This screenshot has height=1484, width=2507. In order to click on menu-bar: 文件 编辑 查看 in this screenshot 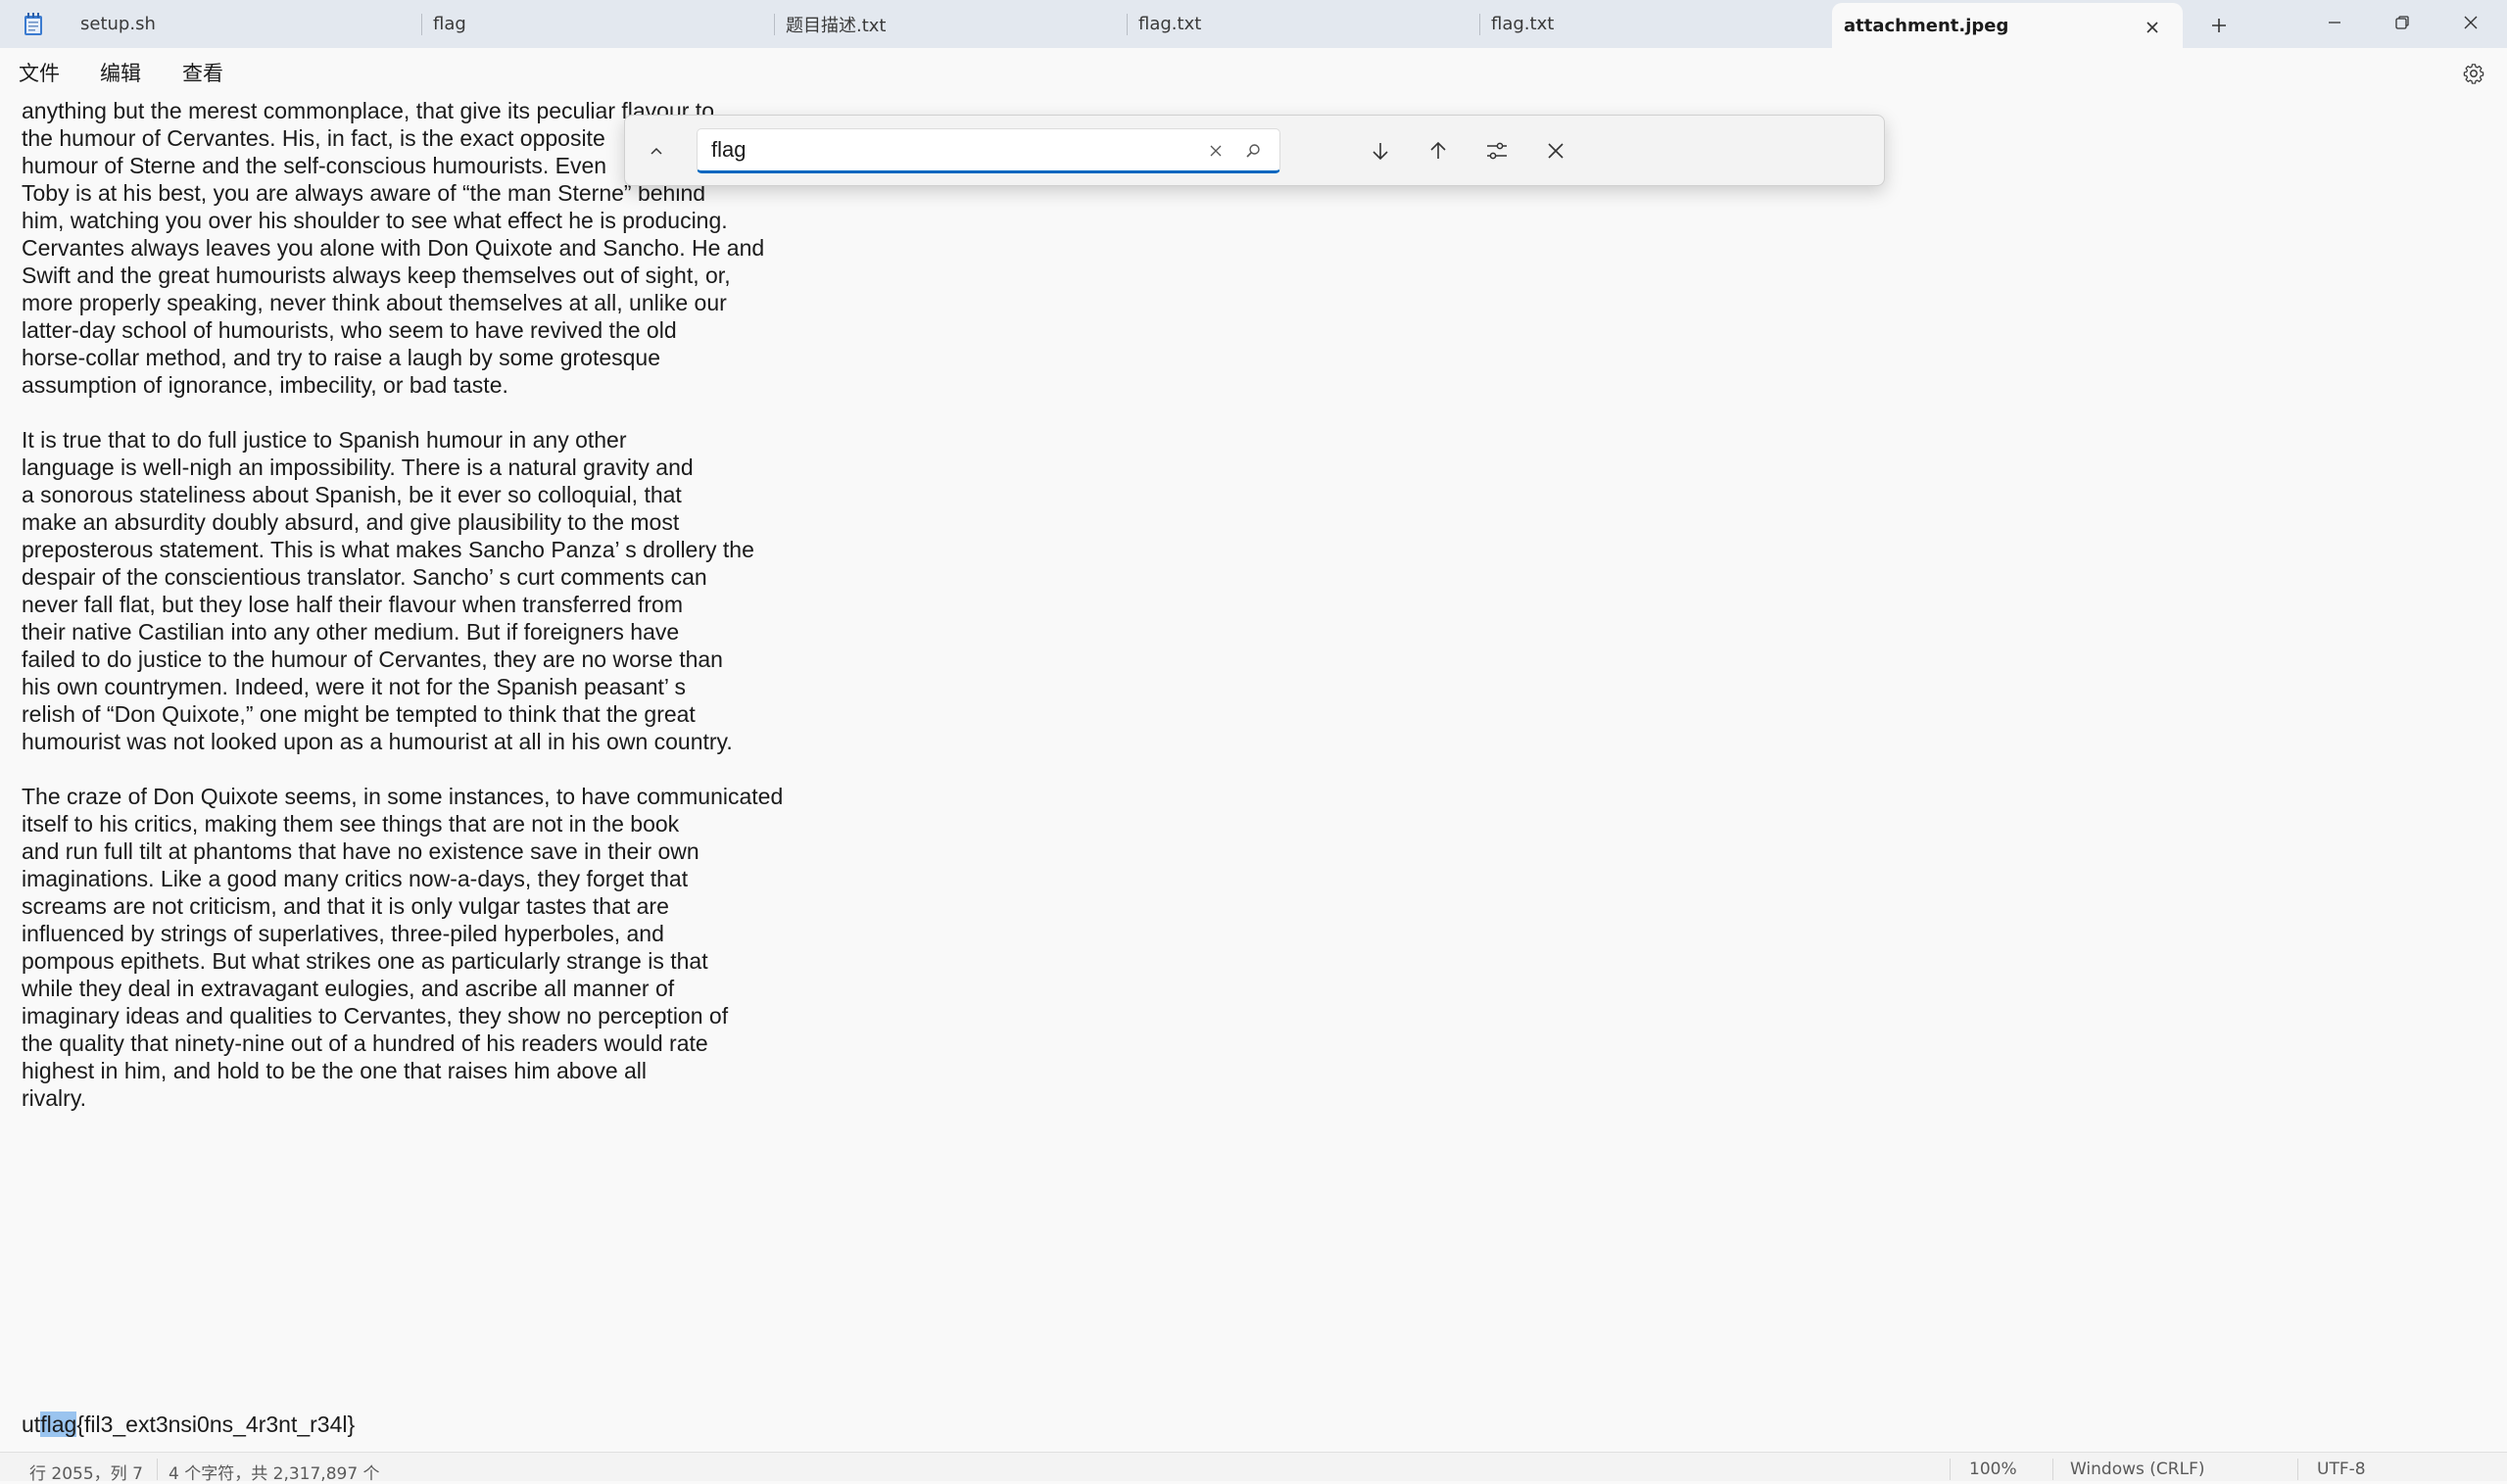, I will do `click(1253, 72)`.